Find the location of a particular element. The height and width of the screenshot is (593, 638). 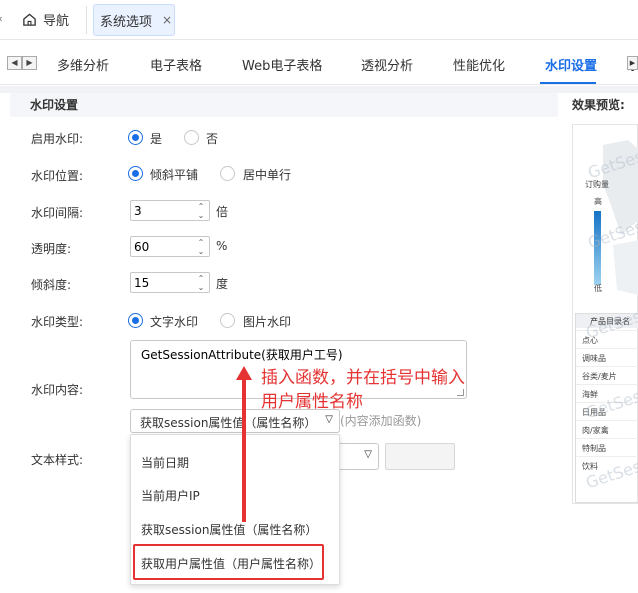

watermark-content-value: GetSessionAttribute(获取用户工号) is located at coordinates (242, 355).